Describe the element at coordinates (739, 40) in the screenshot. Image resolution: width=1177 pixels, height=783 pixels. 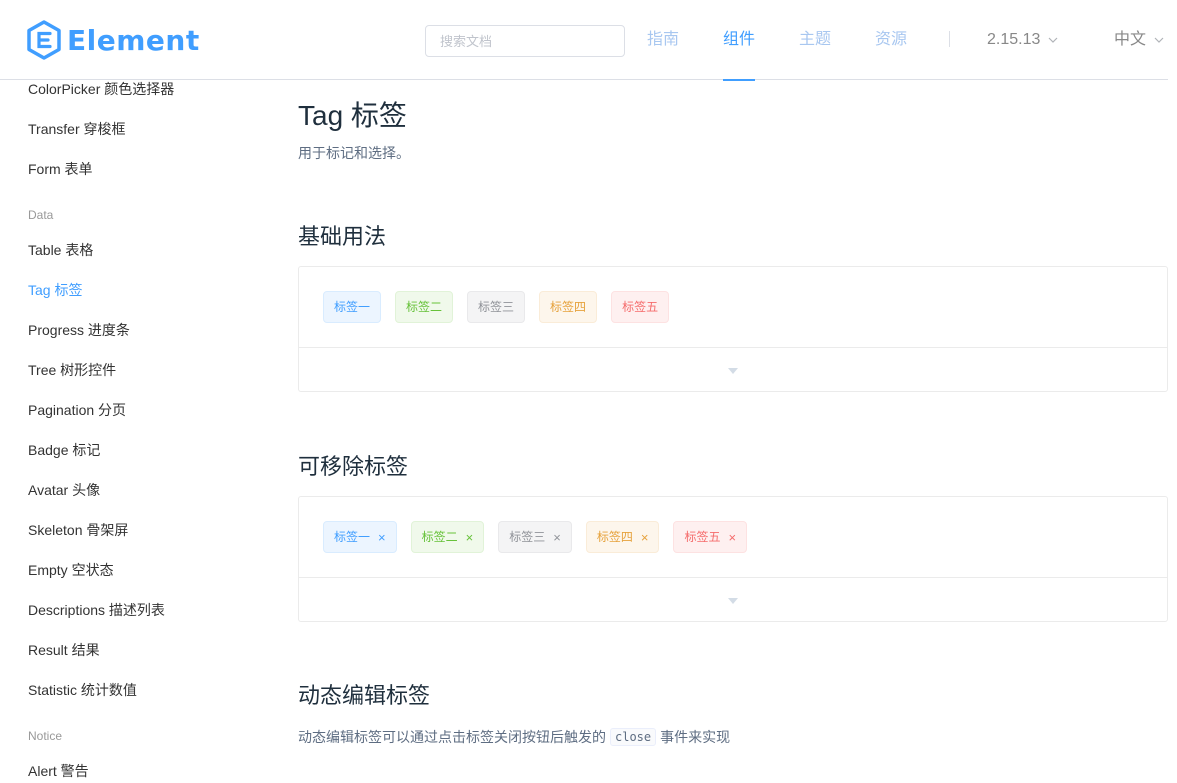
I see `nav-component: 组件` at that location.